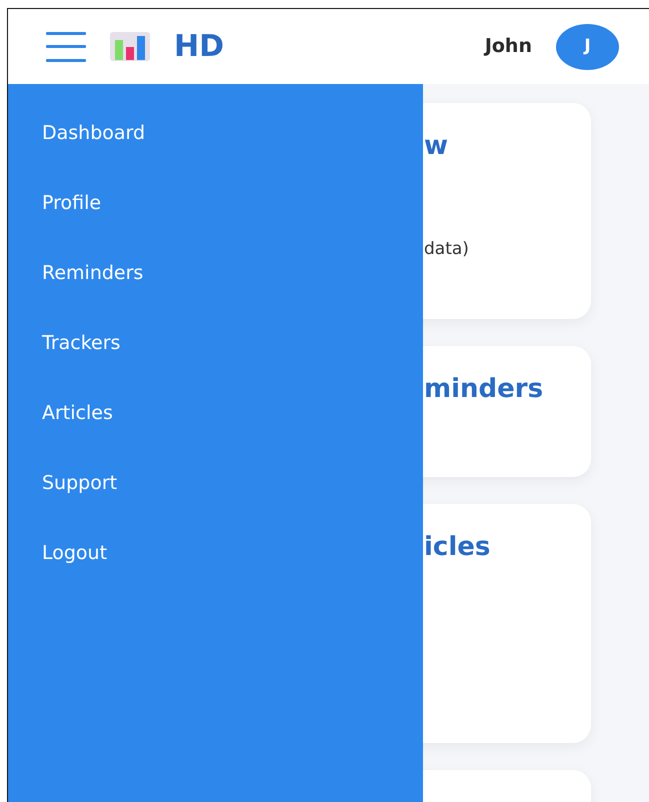 The image size is (649, 802). I want to click on menu-item: Reminders, so click(232, 285).